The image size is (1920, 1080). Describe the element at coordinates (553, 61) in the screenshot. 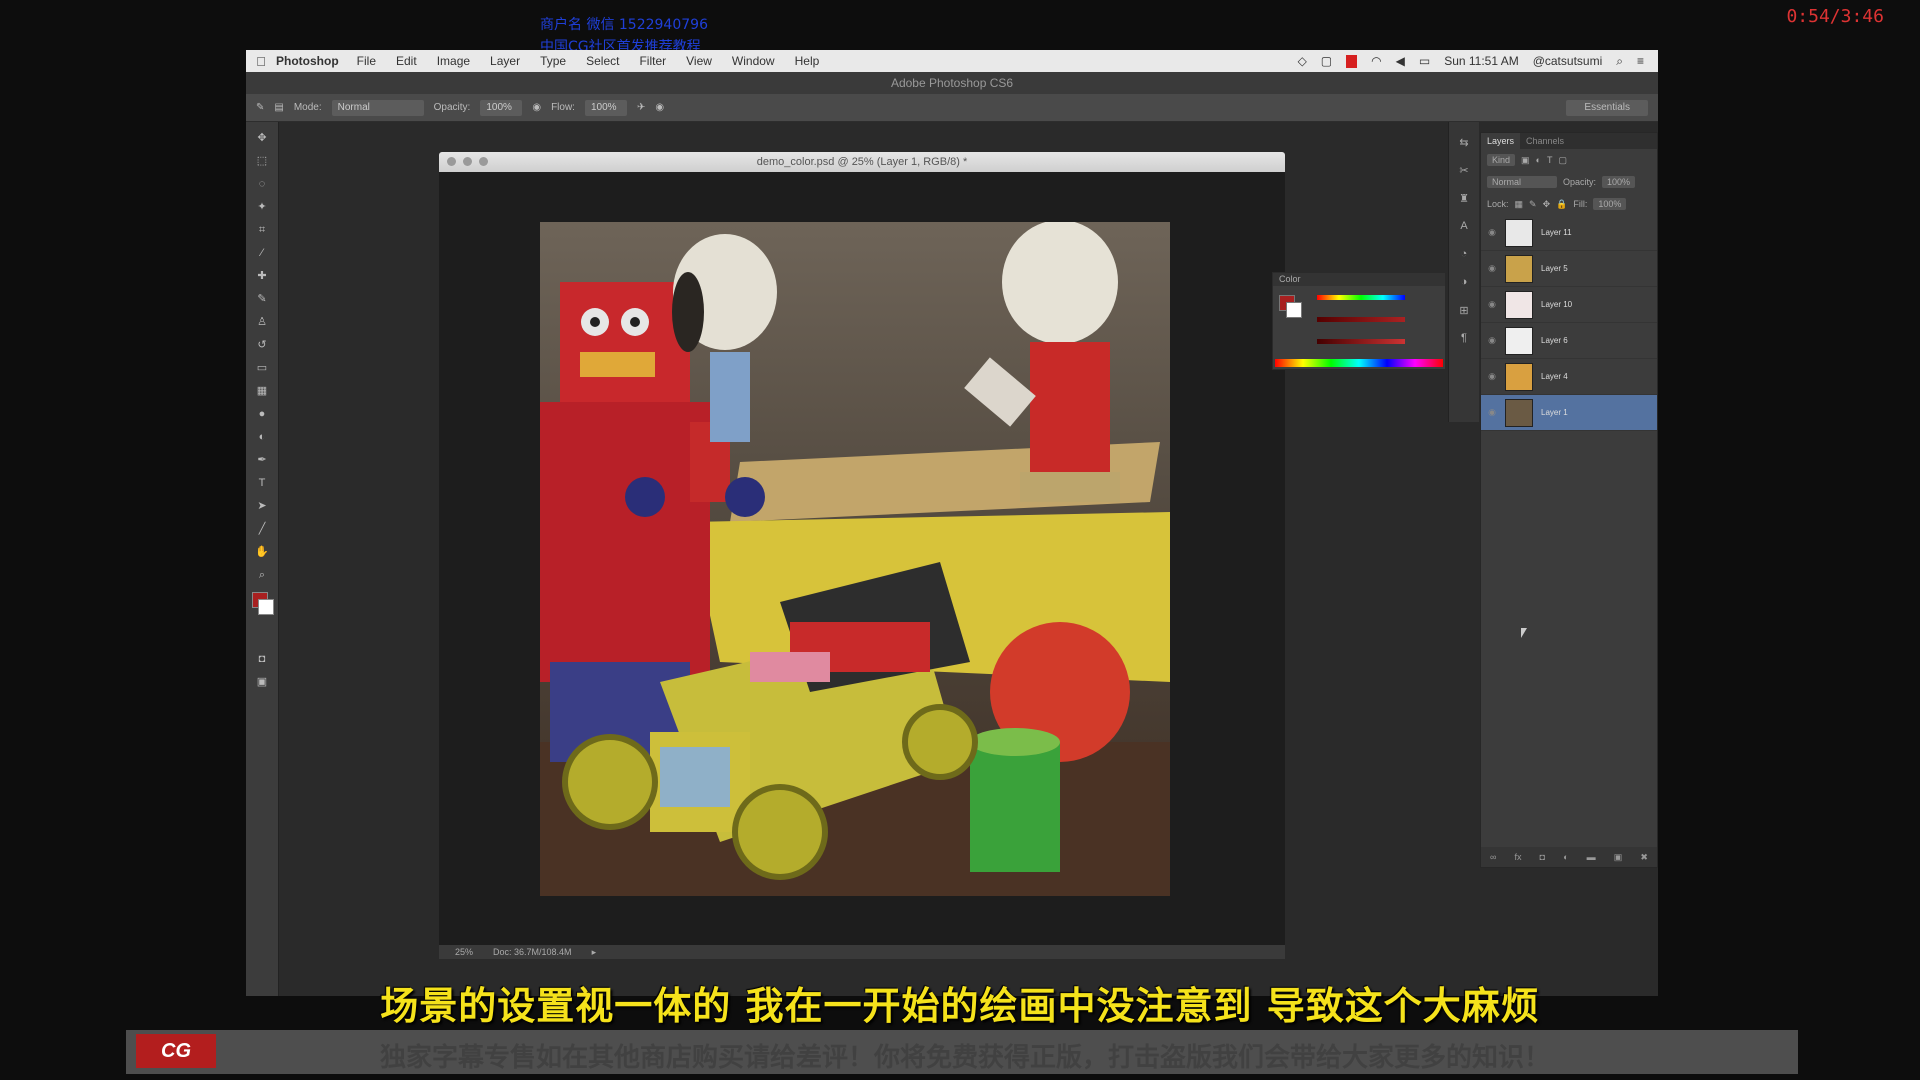

I see `menu-type: Type` at that location.